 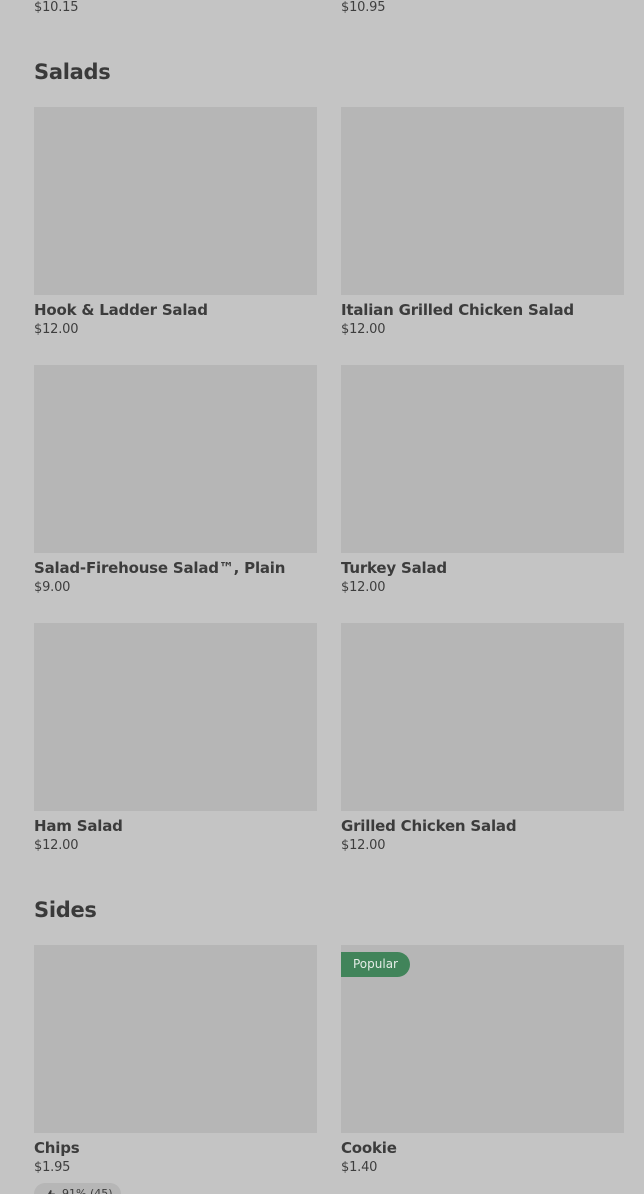 What do you see at coordinates (72, 72) in the screenshot?
I see `section-title-salads: Salads` at bounding box center [72, 72].